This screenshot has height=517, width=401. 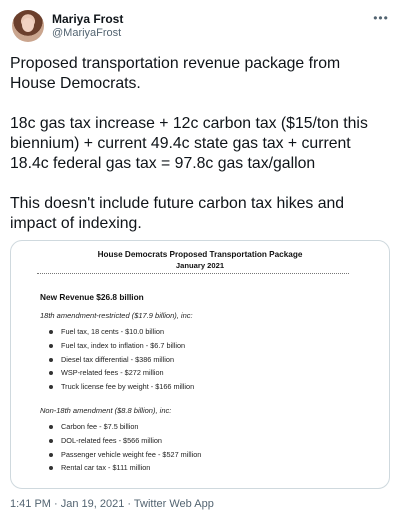 I want to click on list-item: Diesel tax differential - $386 million, so click(x=120, y=360).